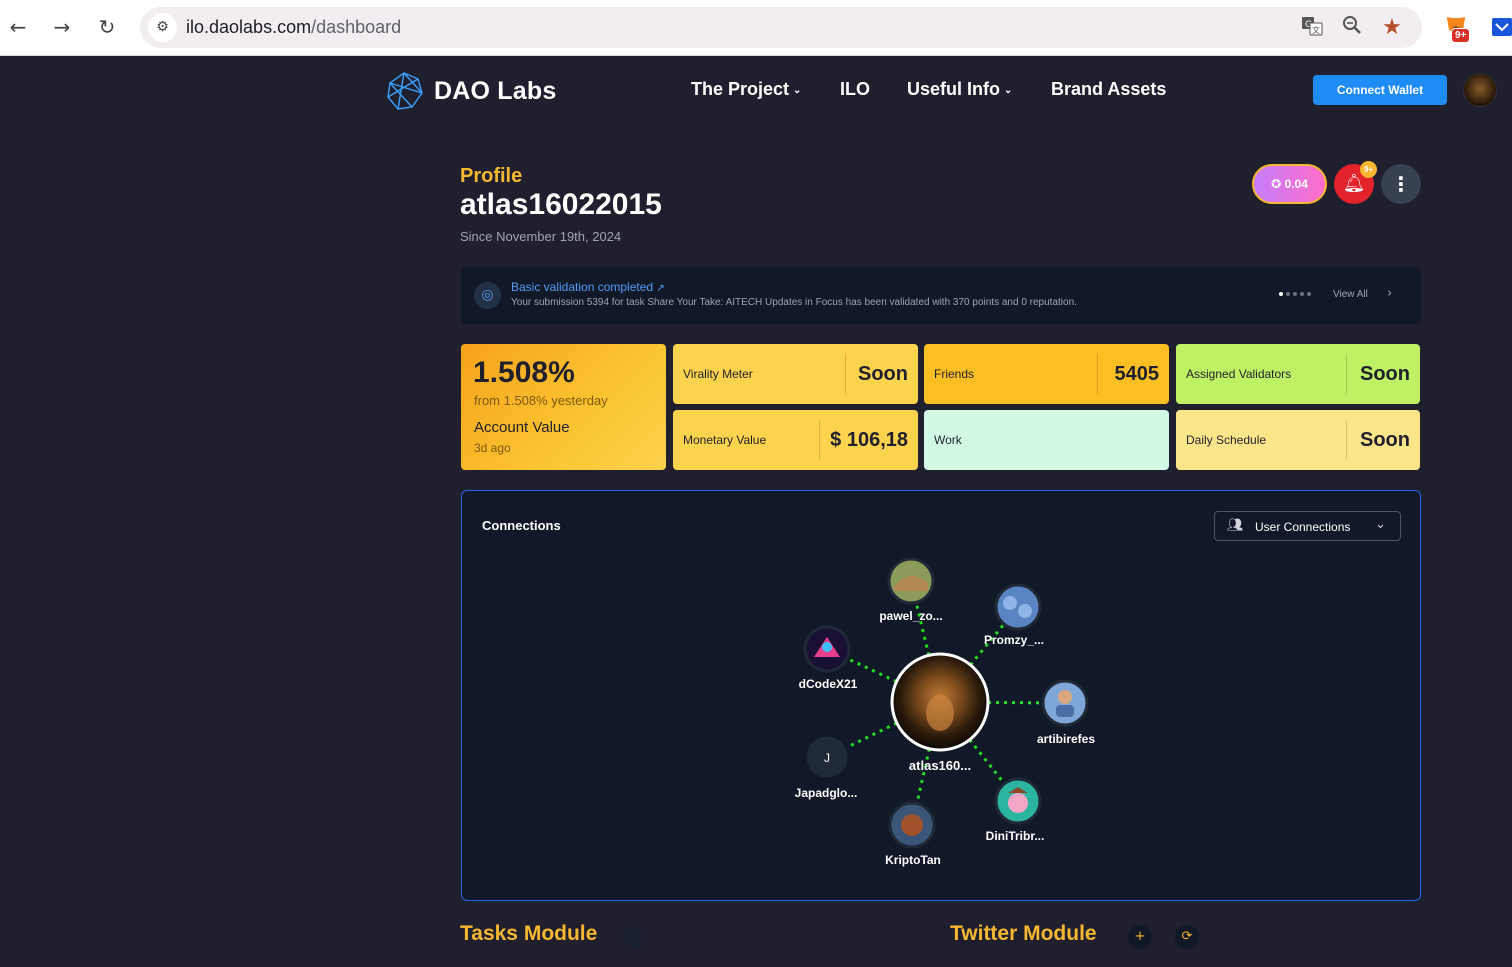 This screenshot has width=1512, height=967. Describe the element at coordinates (634, 937) in the screenshot. I see `tasks-module-button` at that location.